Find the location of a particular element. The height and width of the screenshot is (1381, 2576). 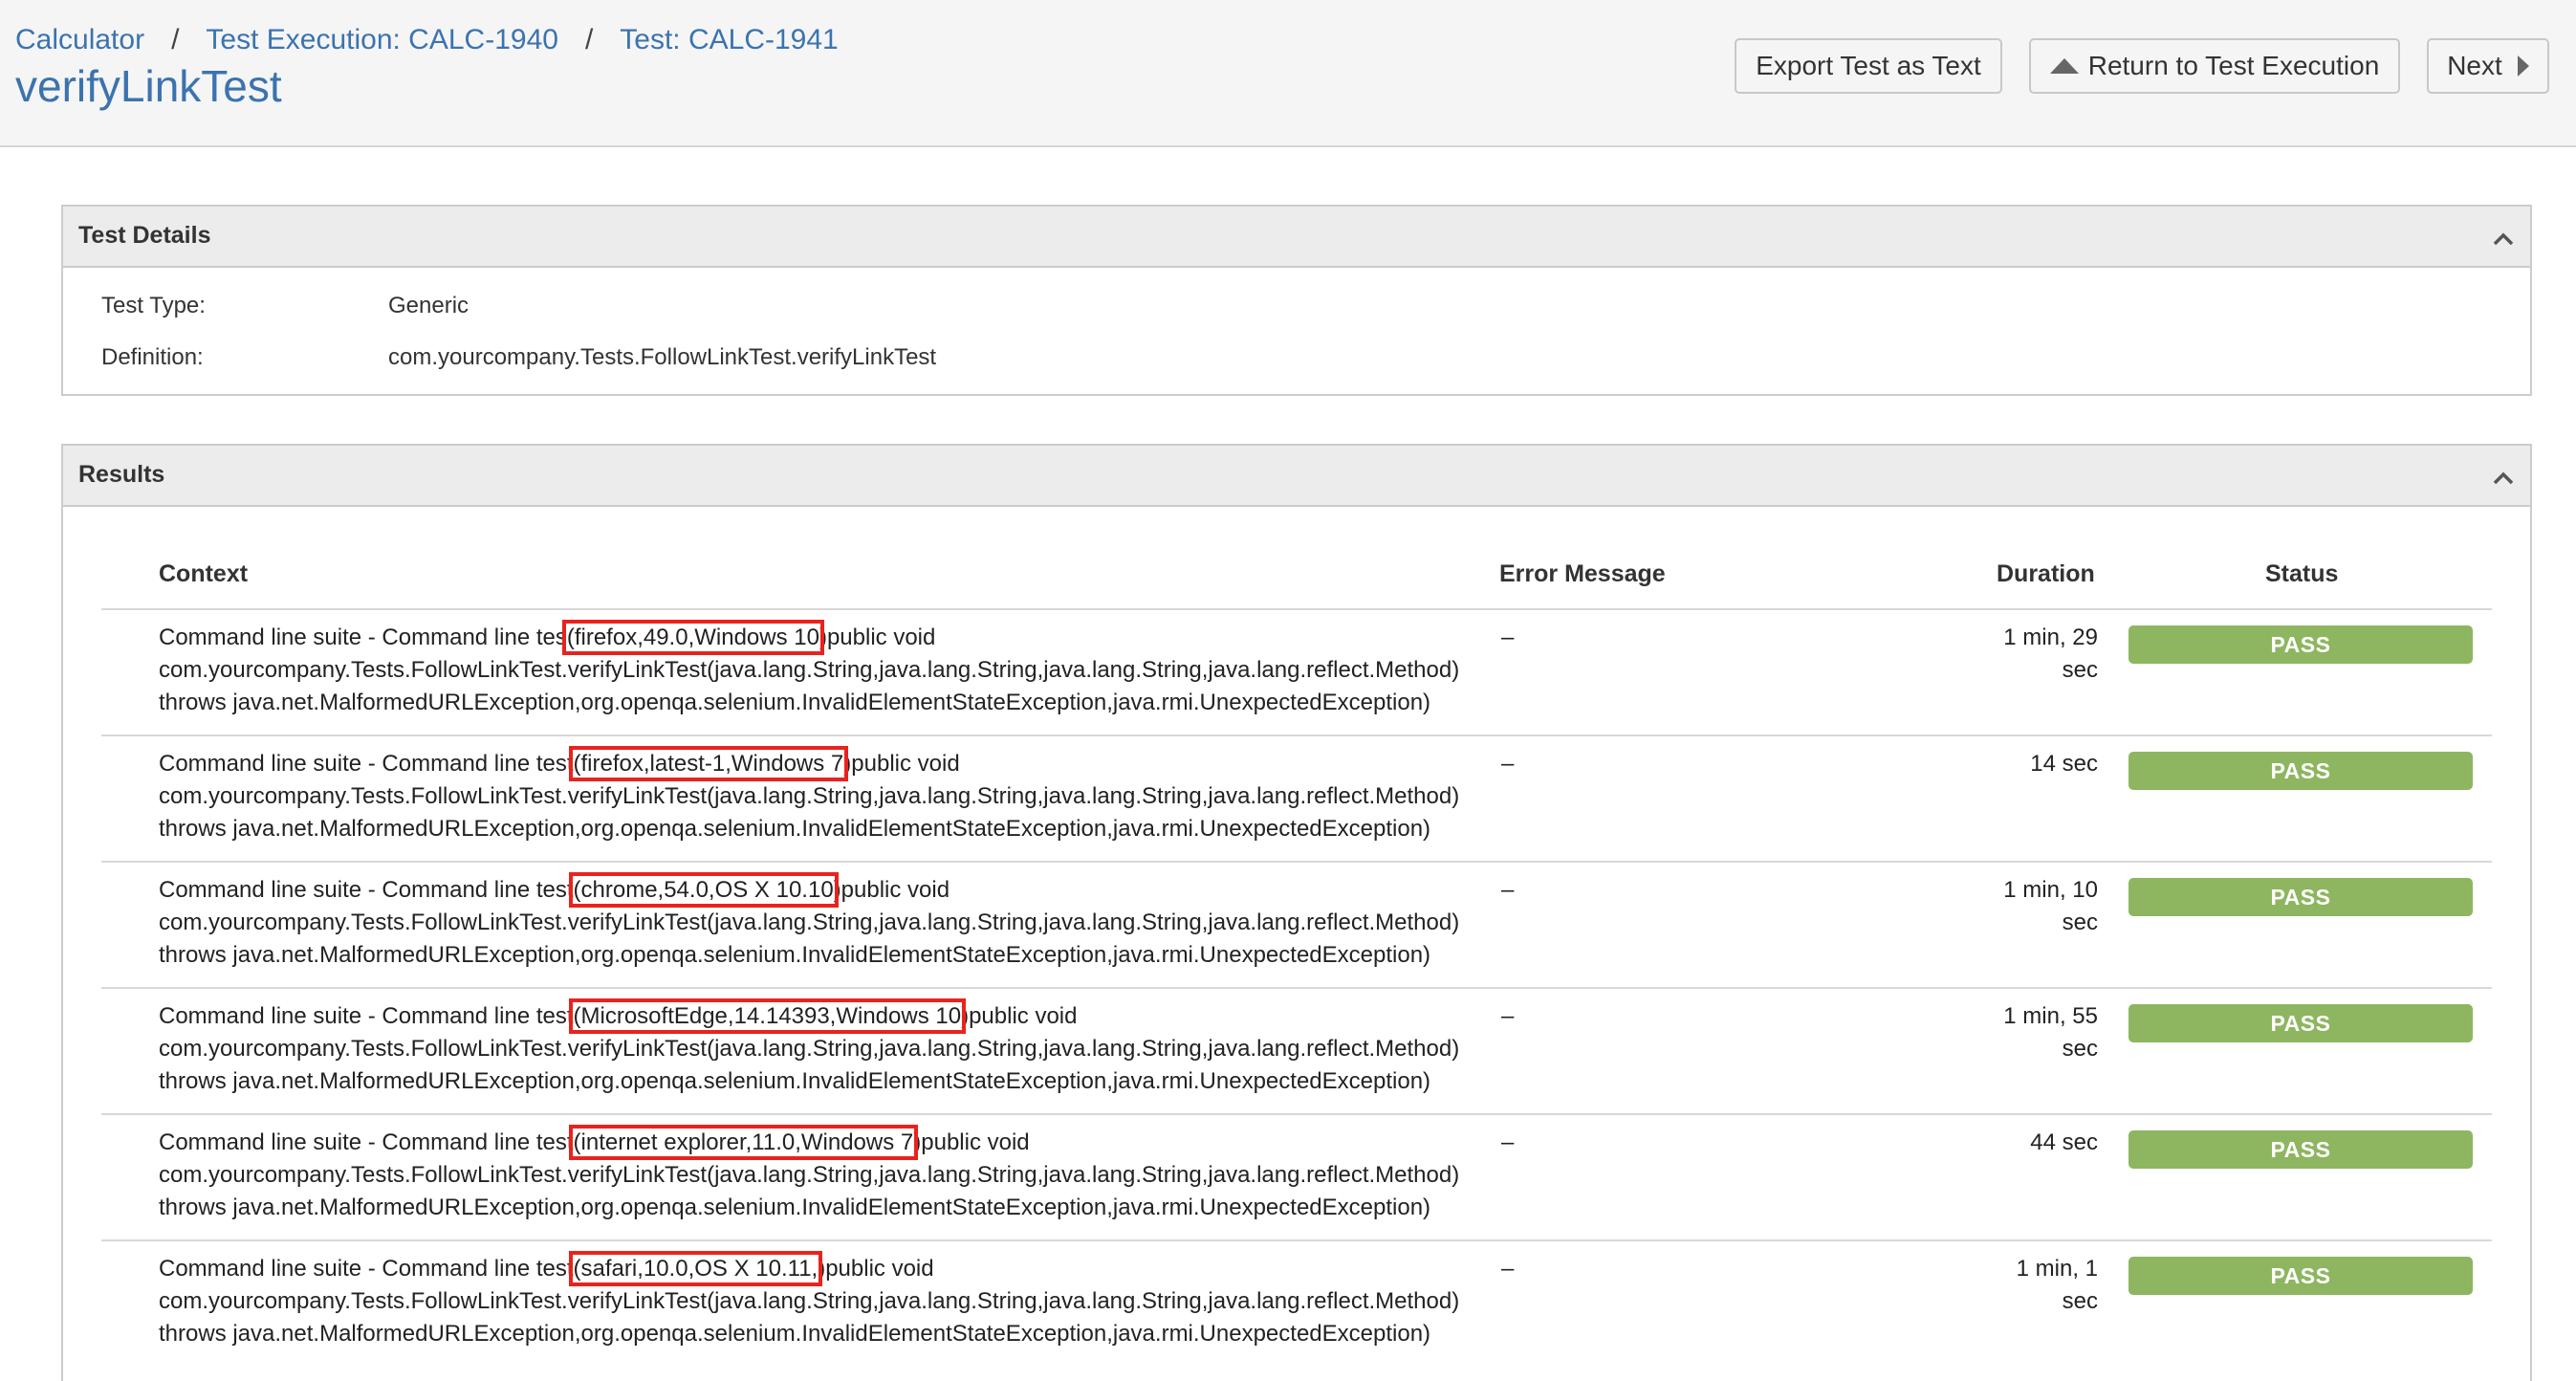

duration-line-1: 44 sec is located at coordinates (2064, 1142).